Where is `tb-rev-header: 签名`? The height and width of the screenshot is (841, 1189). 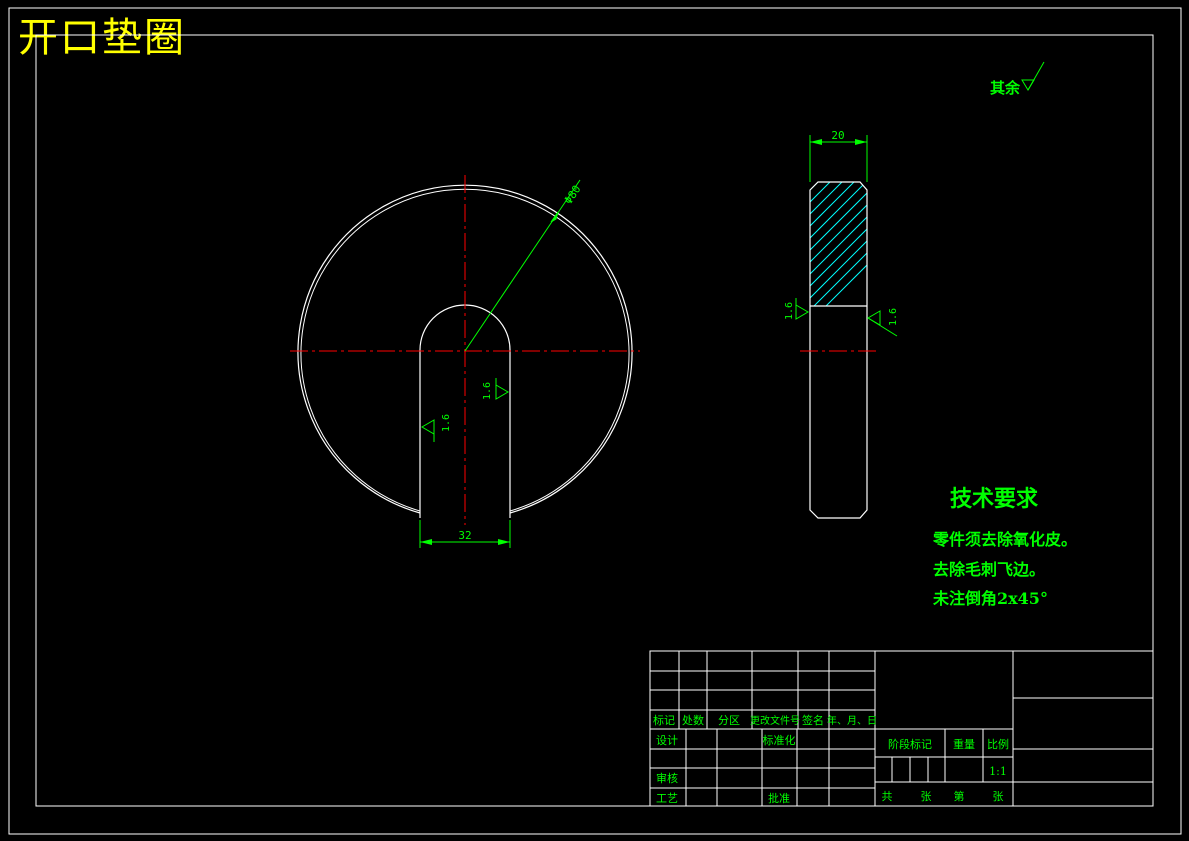
tb-rev-header: 签名 is located at coordinates (813, 720).